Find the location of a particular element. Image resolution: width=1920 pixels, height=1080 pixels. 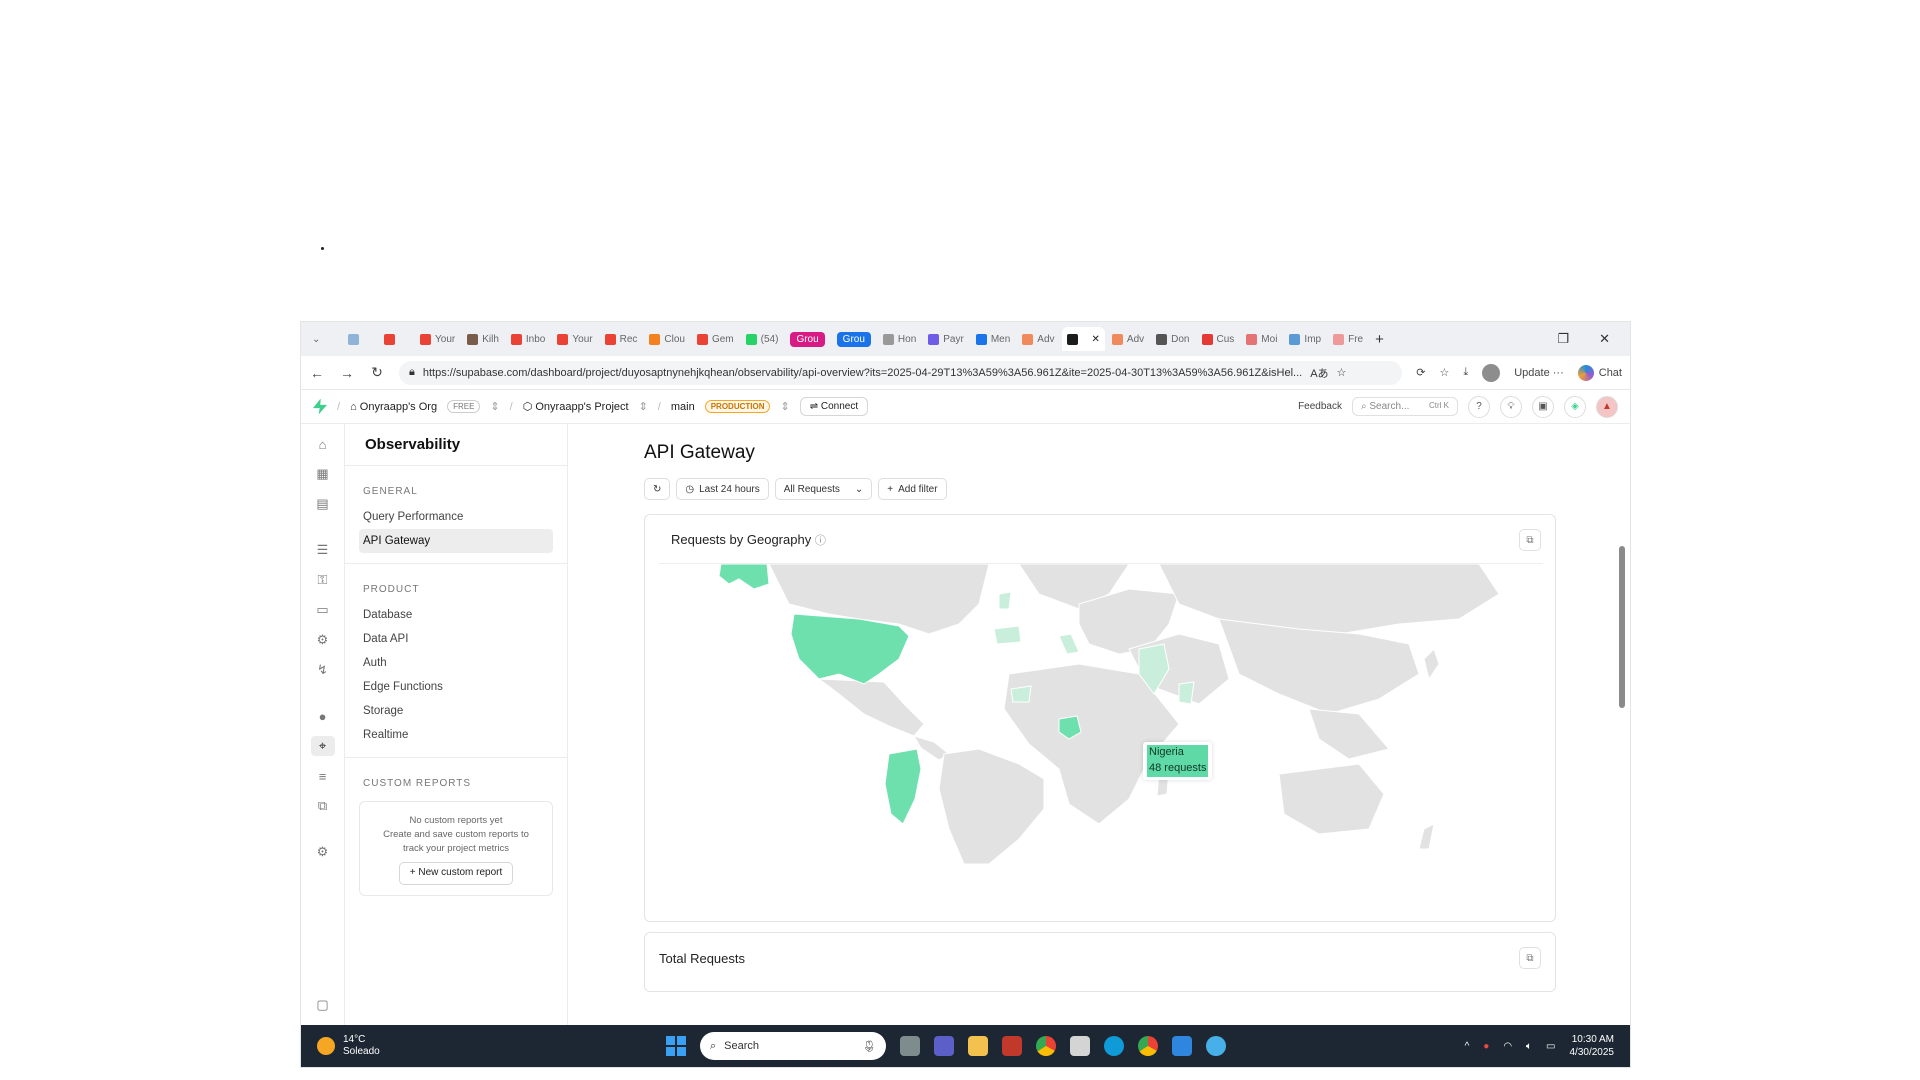

browser-tab: Payr is located at coordinates (946, 339).